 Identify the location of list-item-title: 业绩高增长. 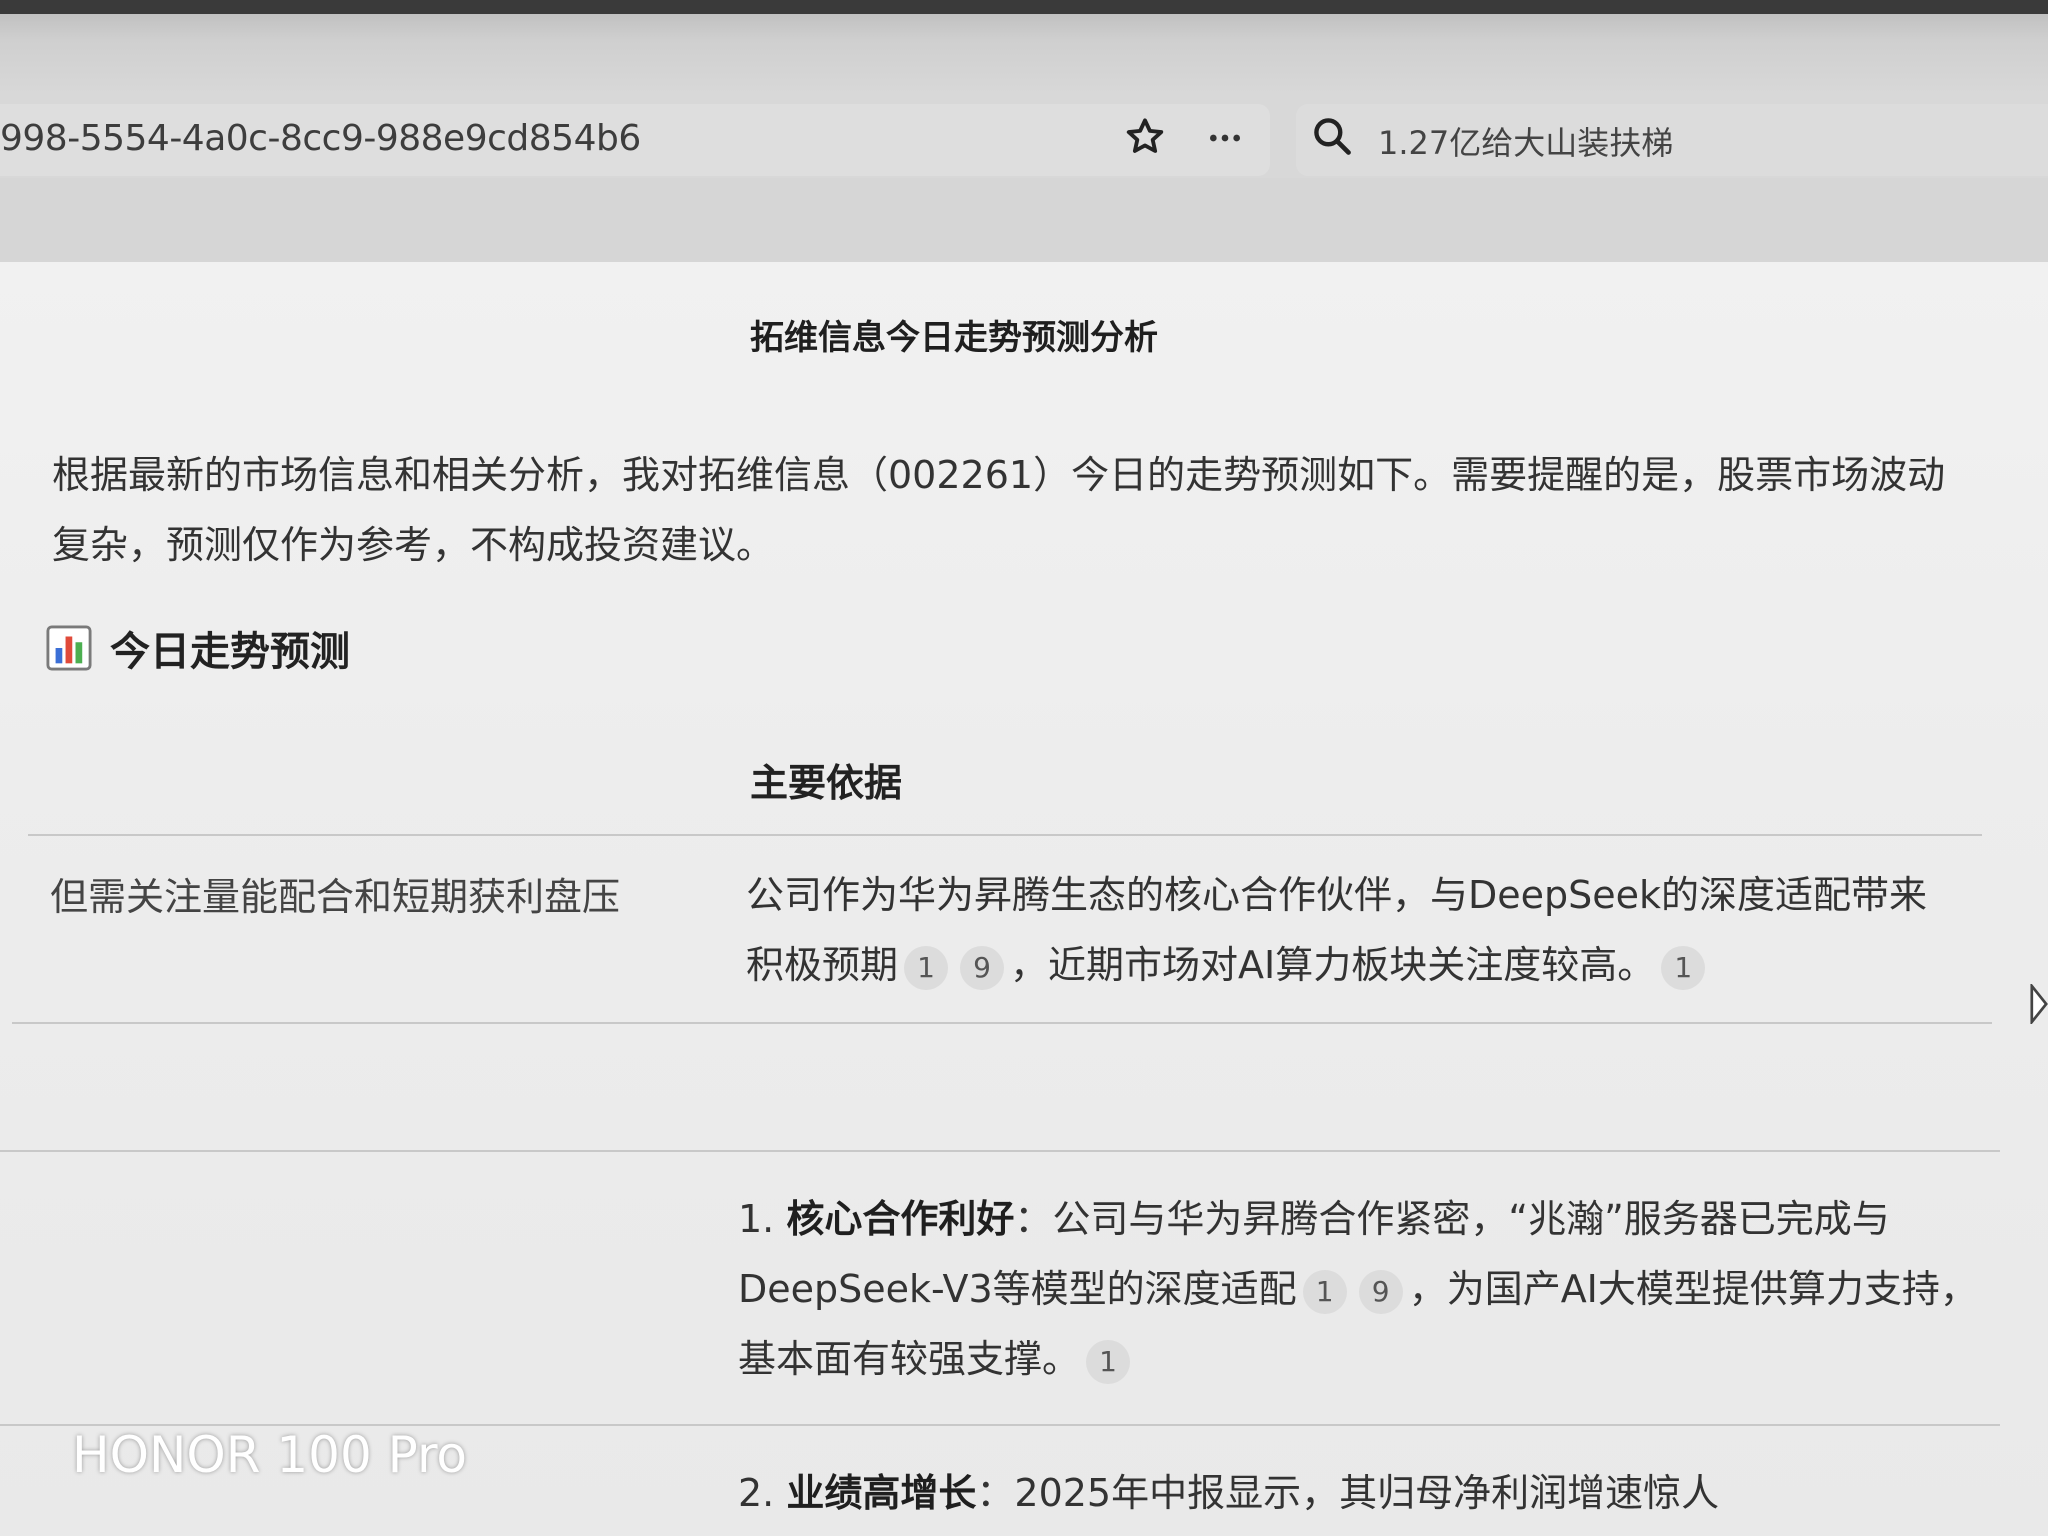
(881, 1493).